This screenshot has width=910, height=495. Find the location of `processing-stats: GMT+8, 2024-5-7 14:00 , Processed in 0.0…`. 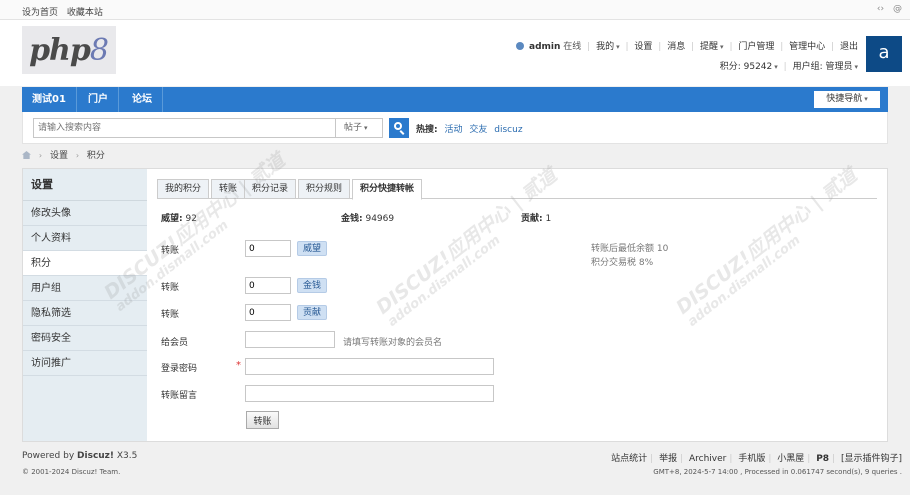

processing-stats: GMT+8, 2024-5-7 14:00 , Processed in 0.0… is located at coordinates (777, 472).